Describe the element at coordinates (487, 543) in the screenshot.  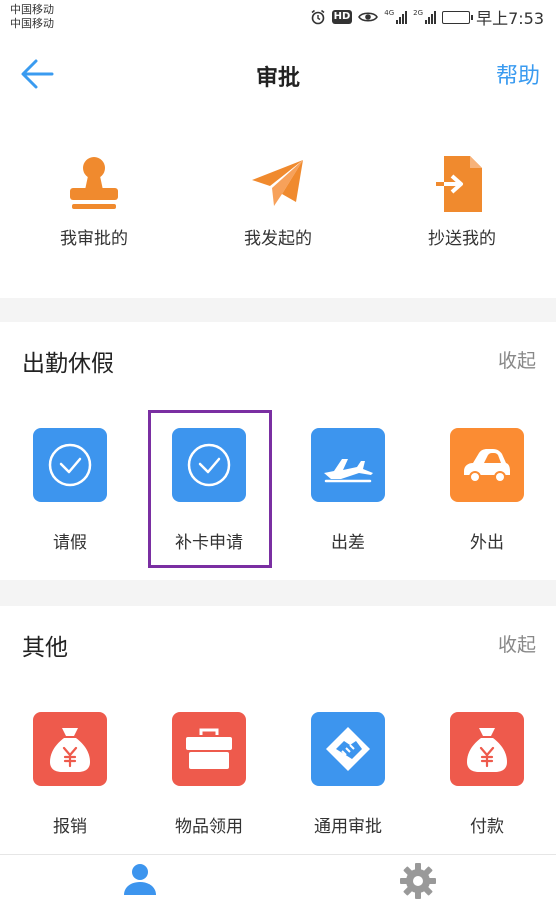
I see `tile-label: 外出` at that location.